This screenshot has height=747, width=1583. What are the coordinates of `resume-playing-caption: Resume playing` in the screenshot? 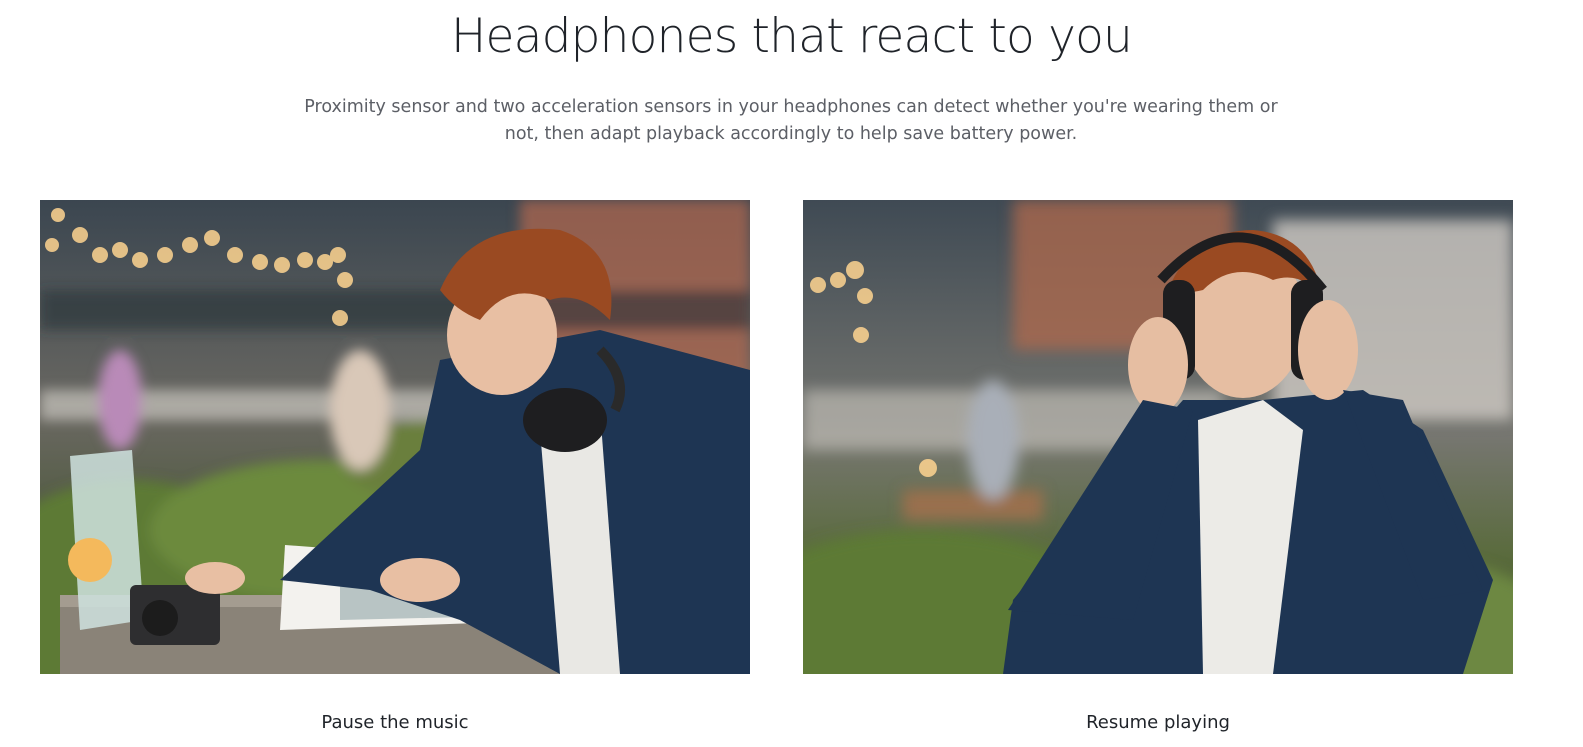 It's located at (1158, 722).